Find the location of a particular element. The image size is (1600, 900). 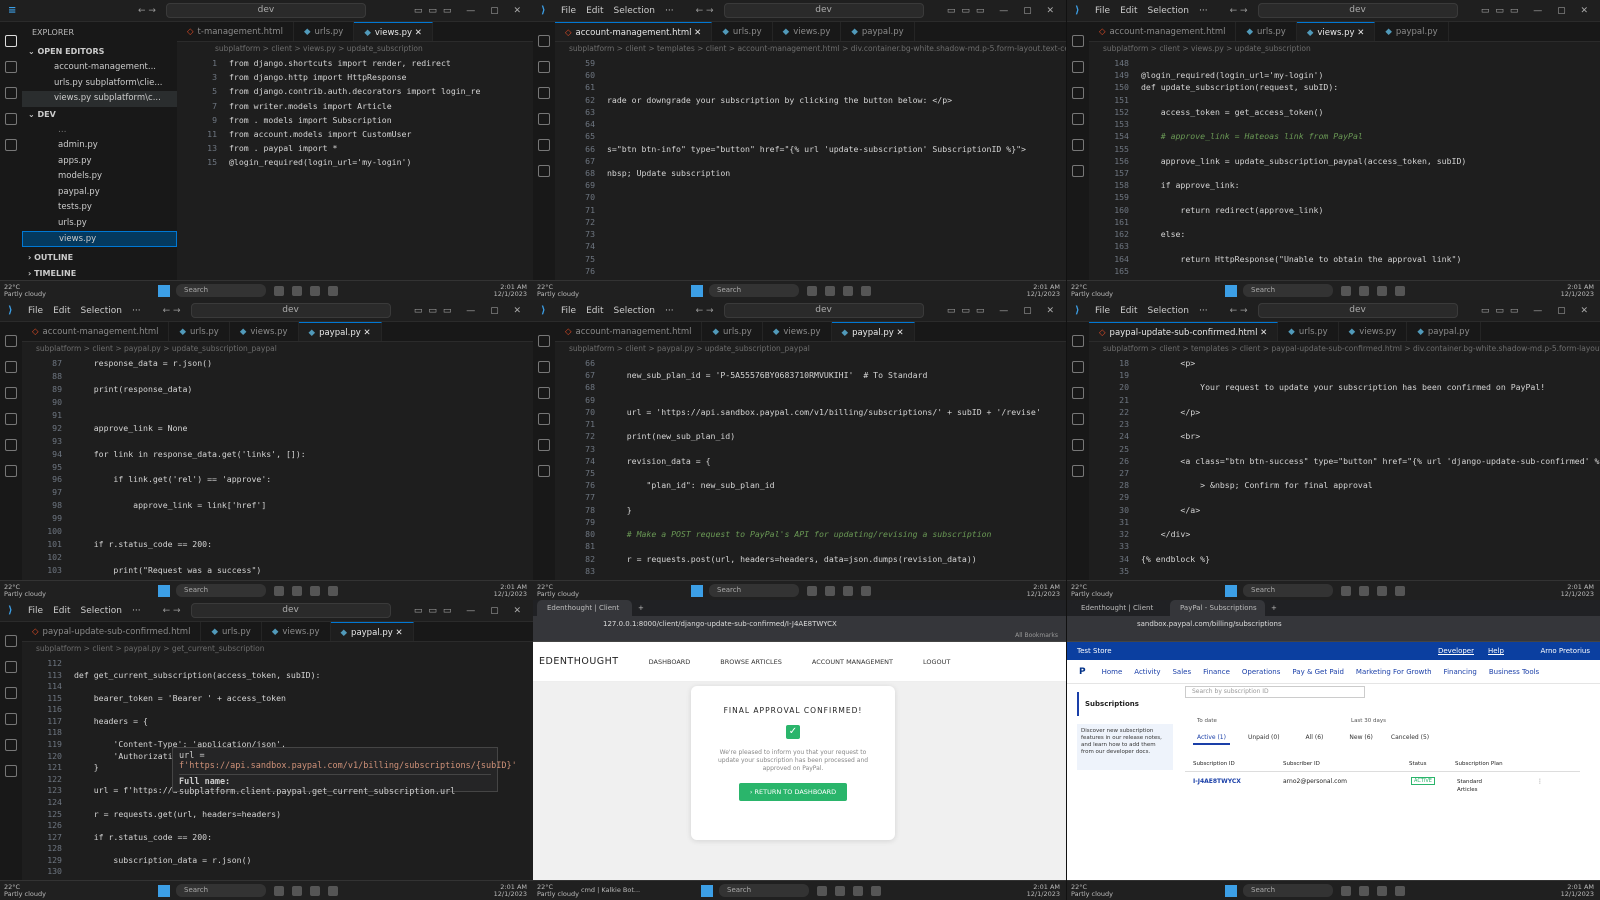

tab-account-management: ◇ account-management.html is located at coordinates (1163, 31).